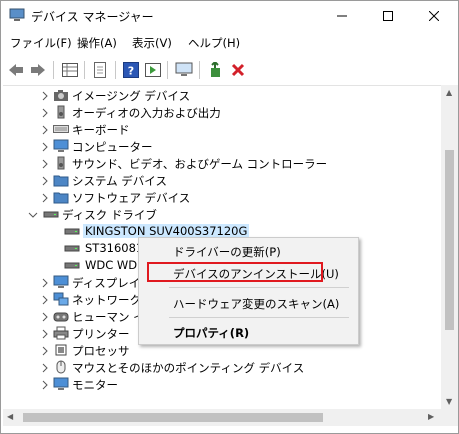  Describe the element at coordinates (146, 113) in the screenshot. I see `tree-item-label: オーディオの入力および出力` at that location.